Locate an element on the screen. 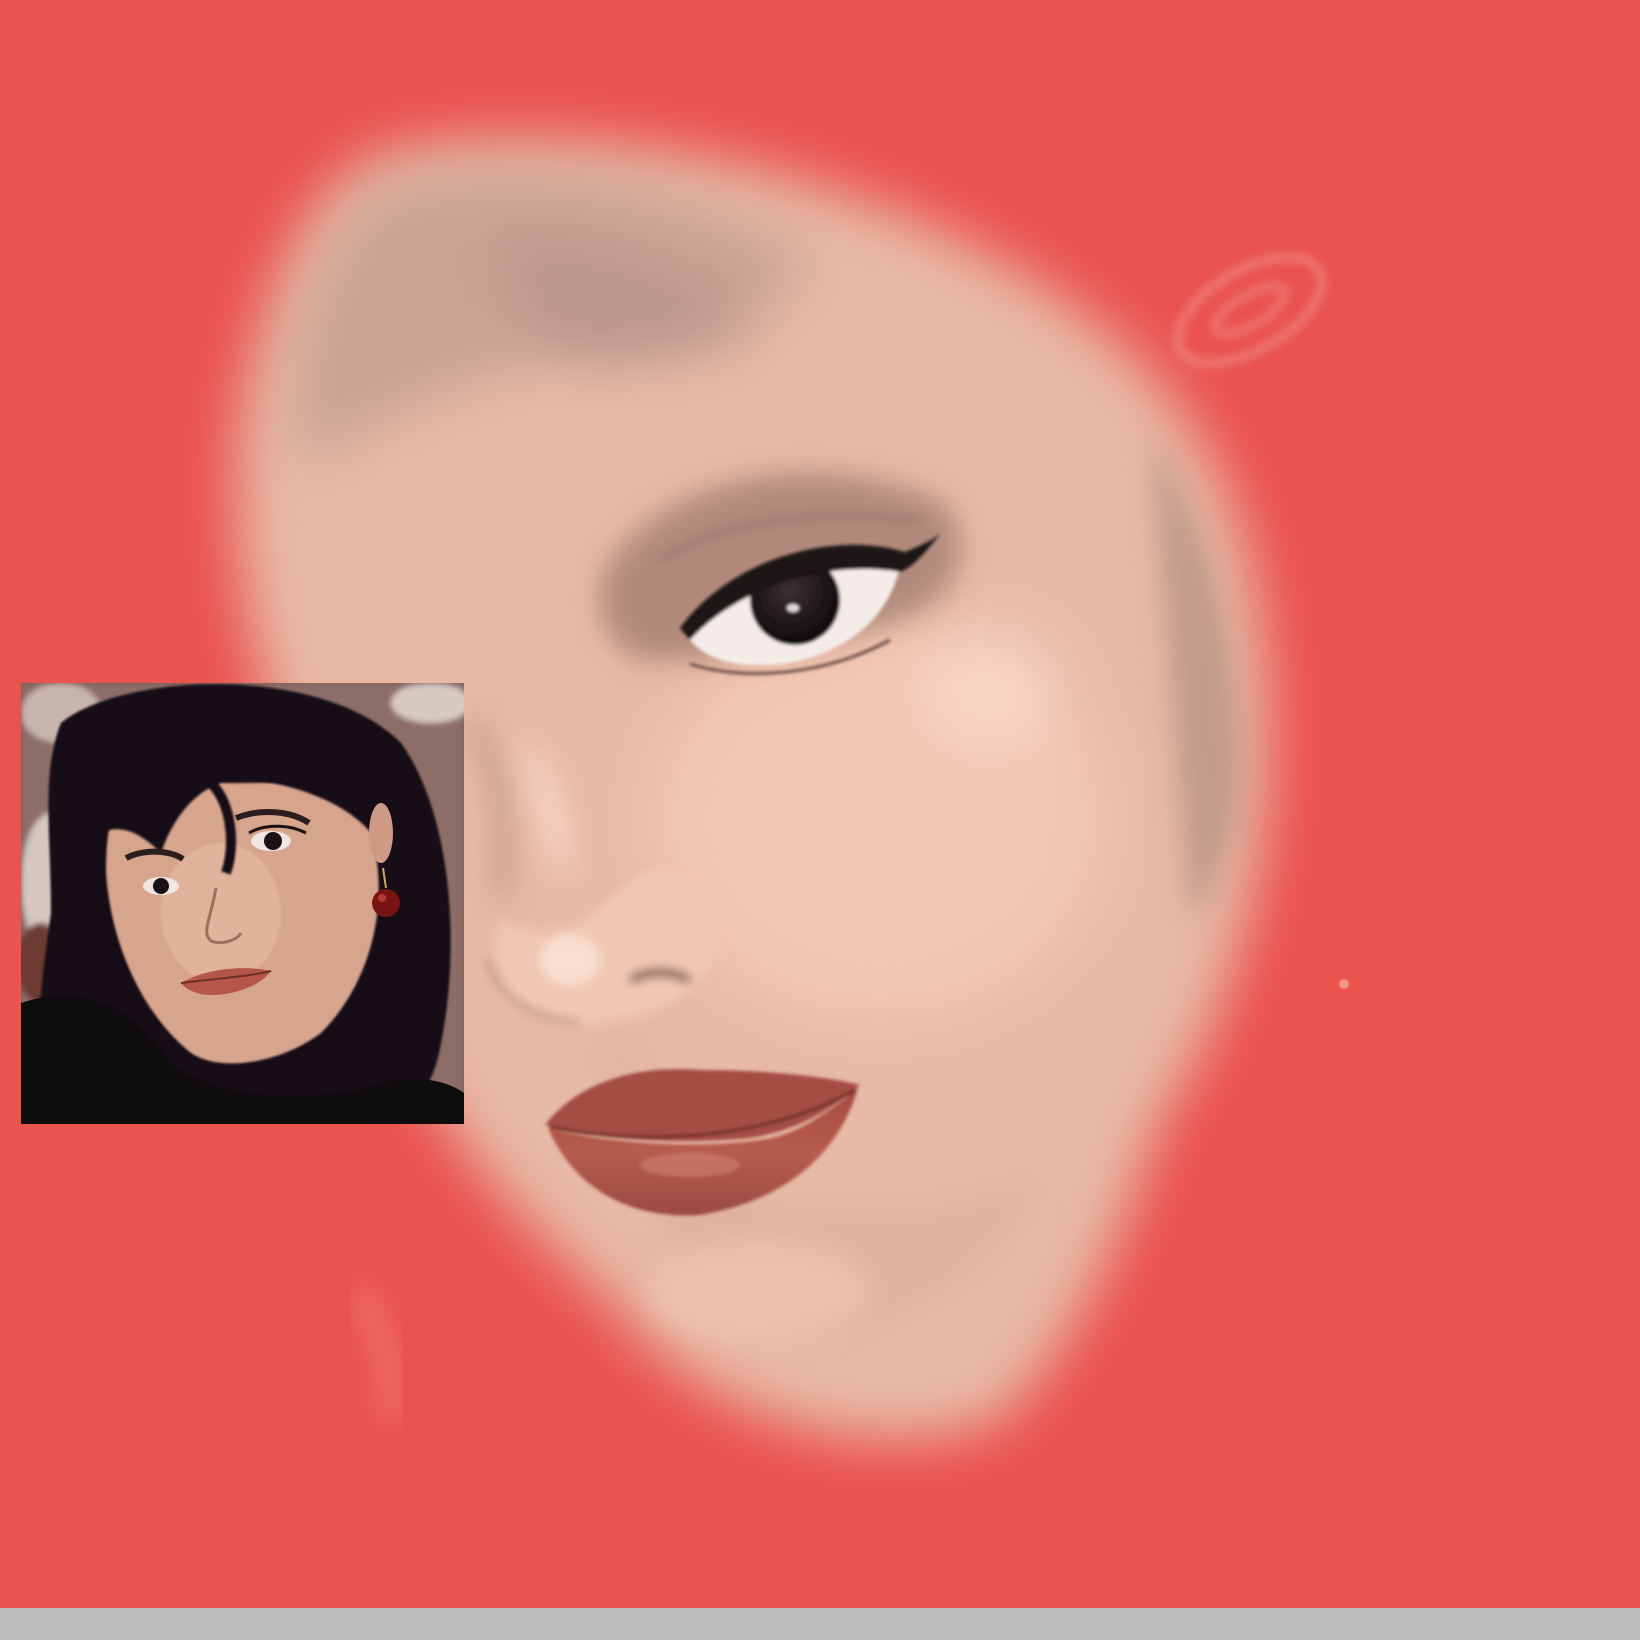  bottom-toolbar is located at coordinates (820, 1624).